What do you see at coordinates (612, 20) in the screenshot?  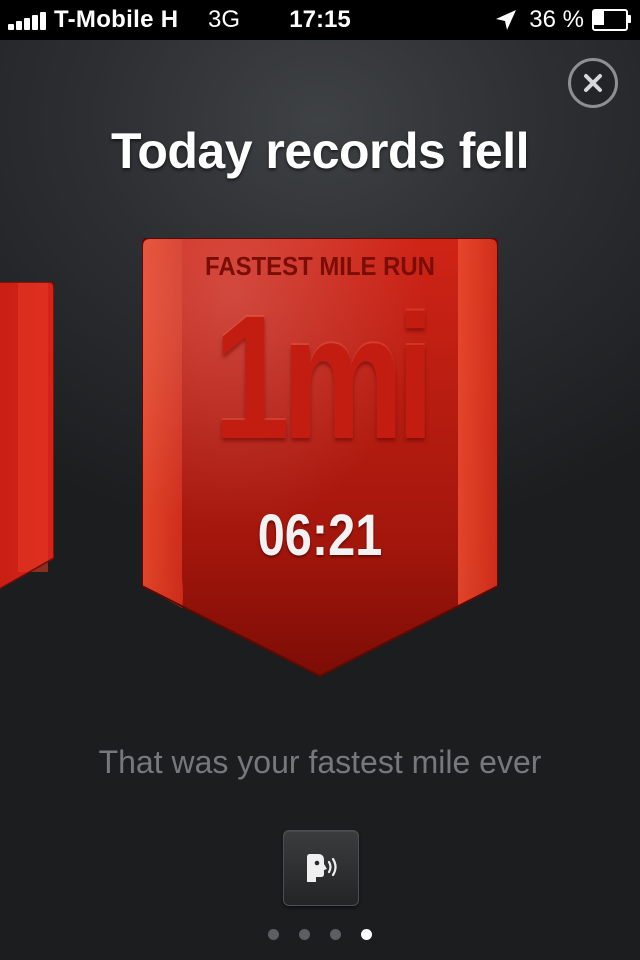 I see `battery-icon` at bounding box center [612, 20].